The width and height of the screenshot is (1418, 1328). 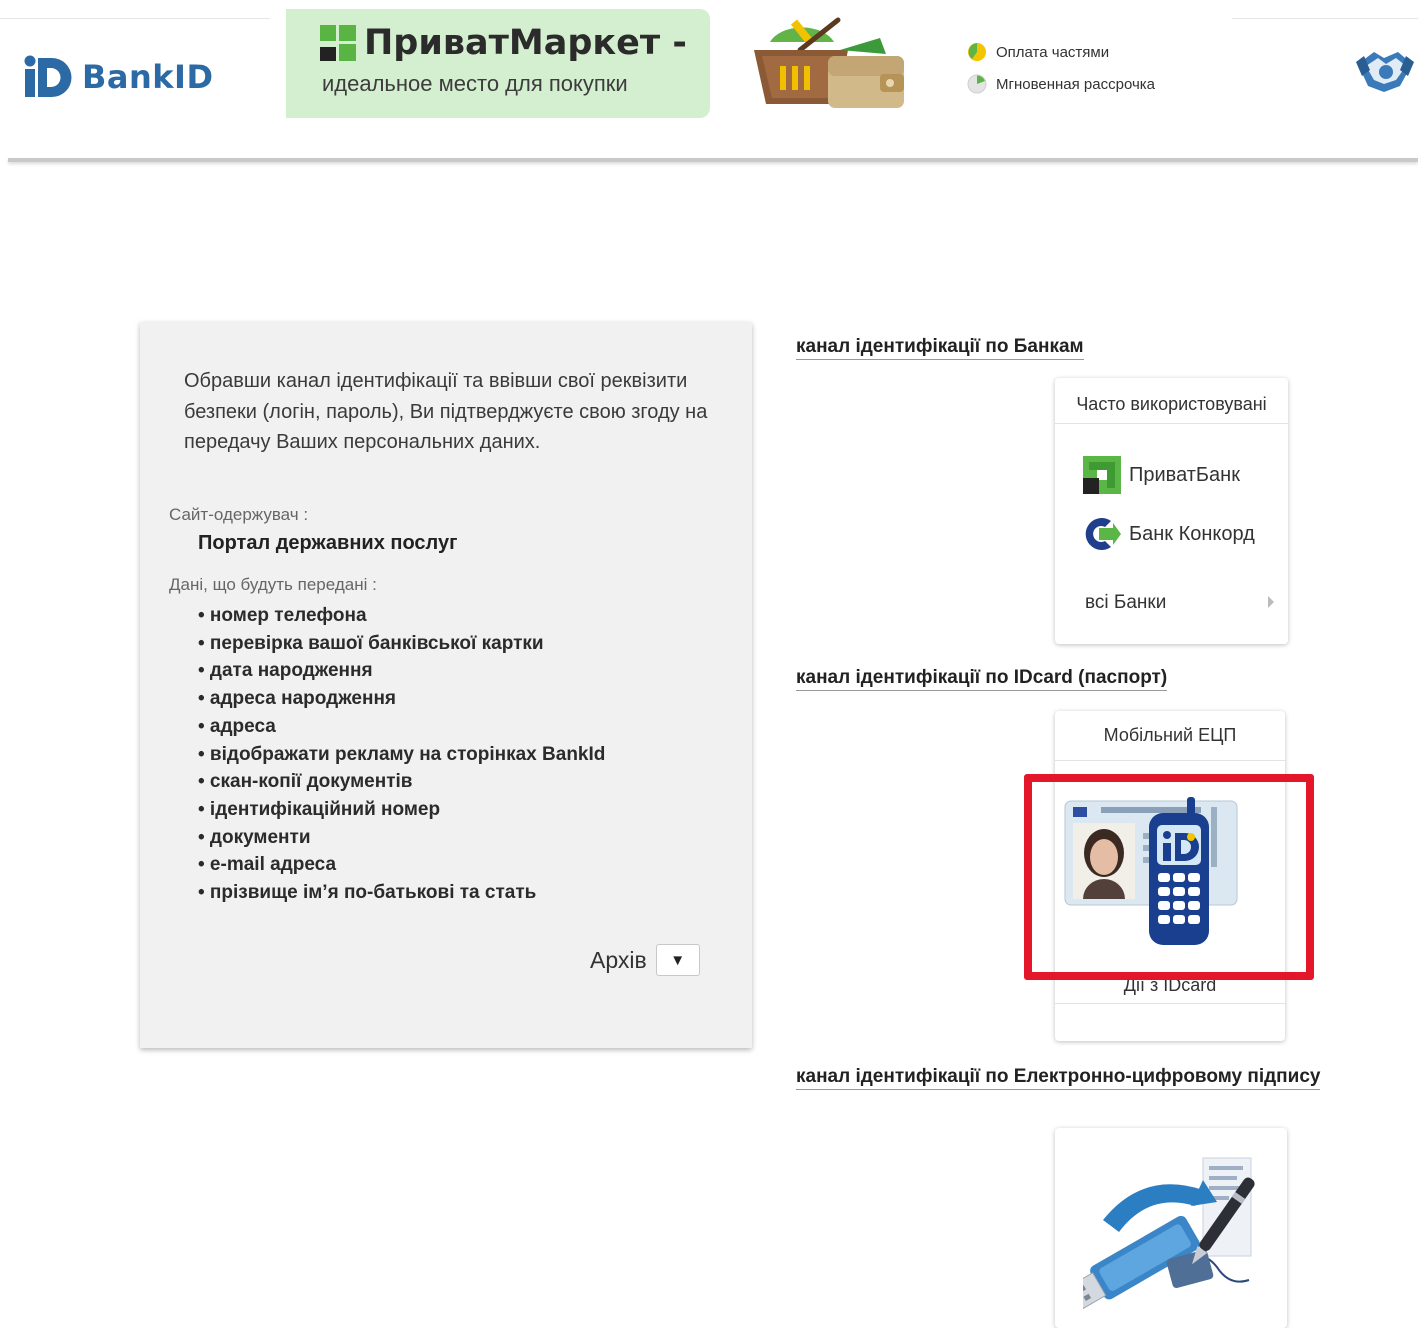 I want to click on logo-text: BankID, so click(x=148, y=77).